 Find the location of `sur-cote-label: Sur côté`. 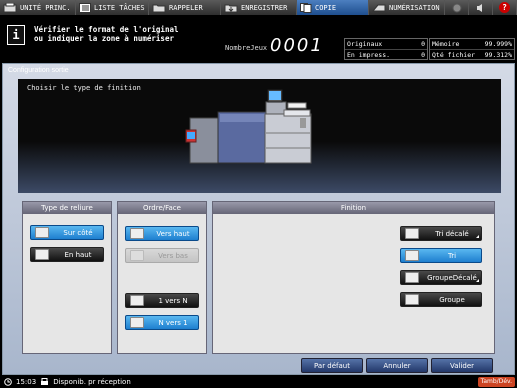

sur-cote-label: Sur côté is located at coordinates (78, 232).